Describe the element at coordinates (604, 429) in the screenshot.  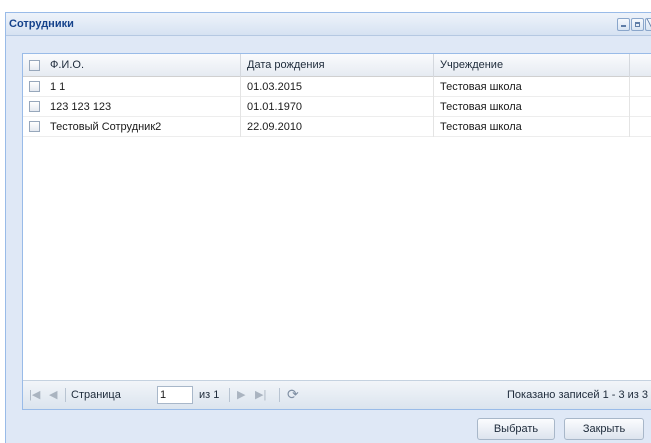
I see `close-button: Закрыть` at that location.